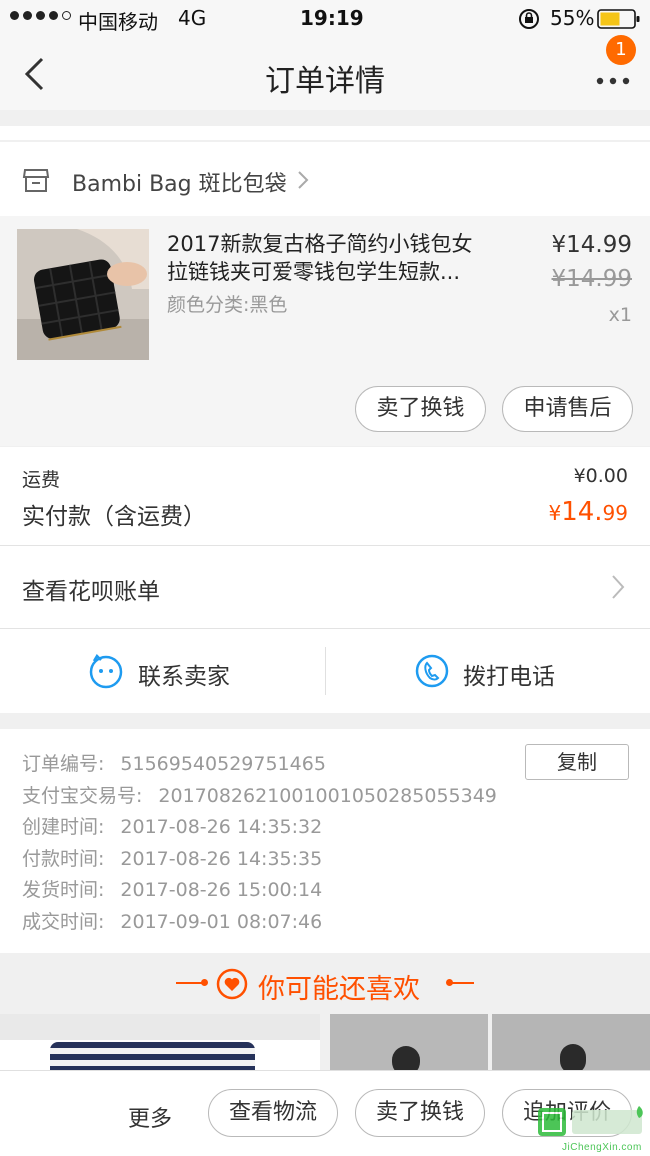 The image size is (650, 1156). What do you see at coordinates (221, 858) in the screenshot?
I see `paid-time-value: 2017-08-26 14:35:35` at bounding box center [221, 858].